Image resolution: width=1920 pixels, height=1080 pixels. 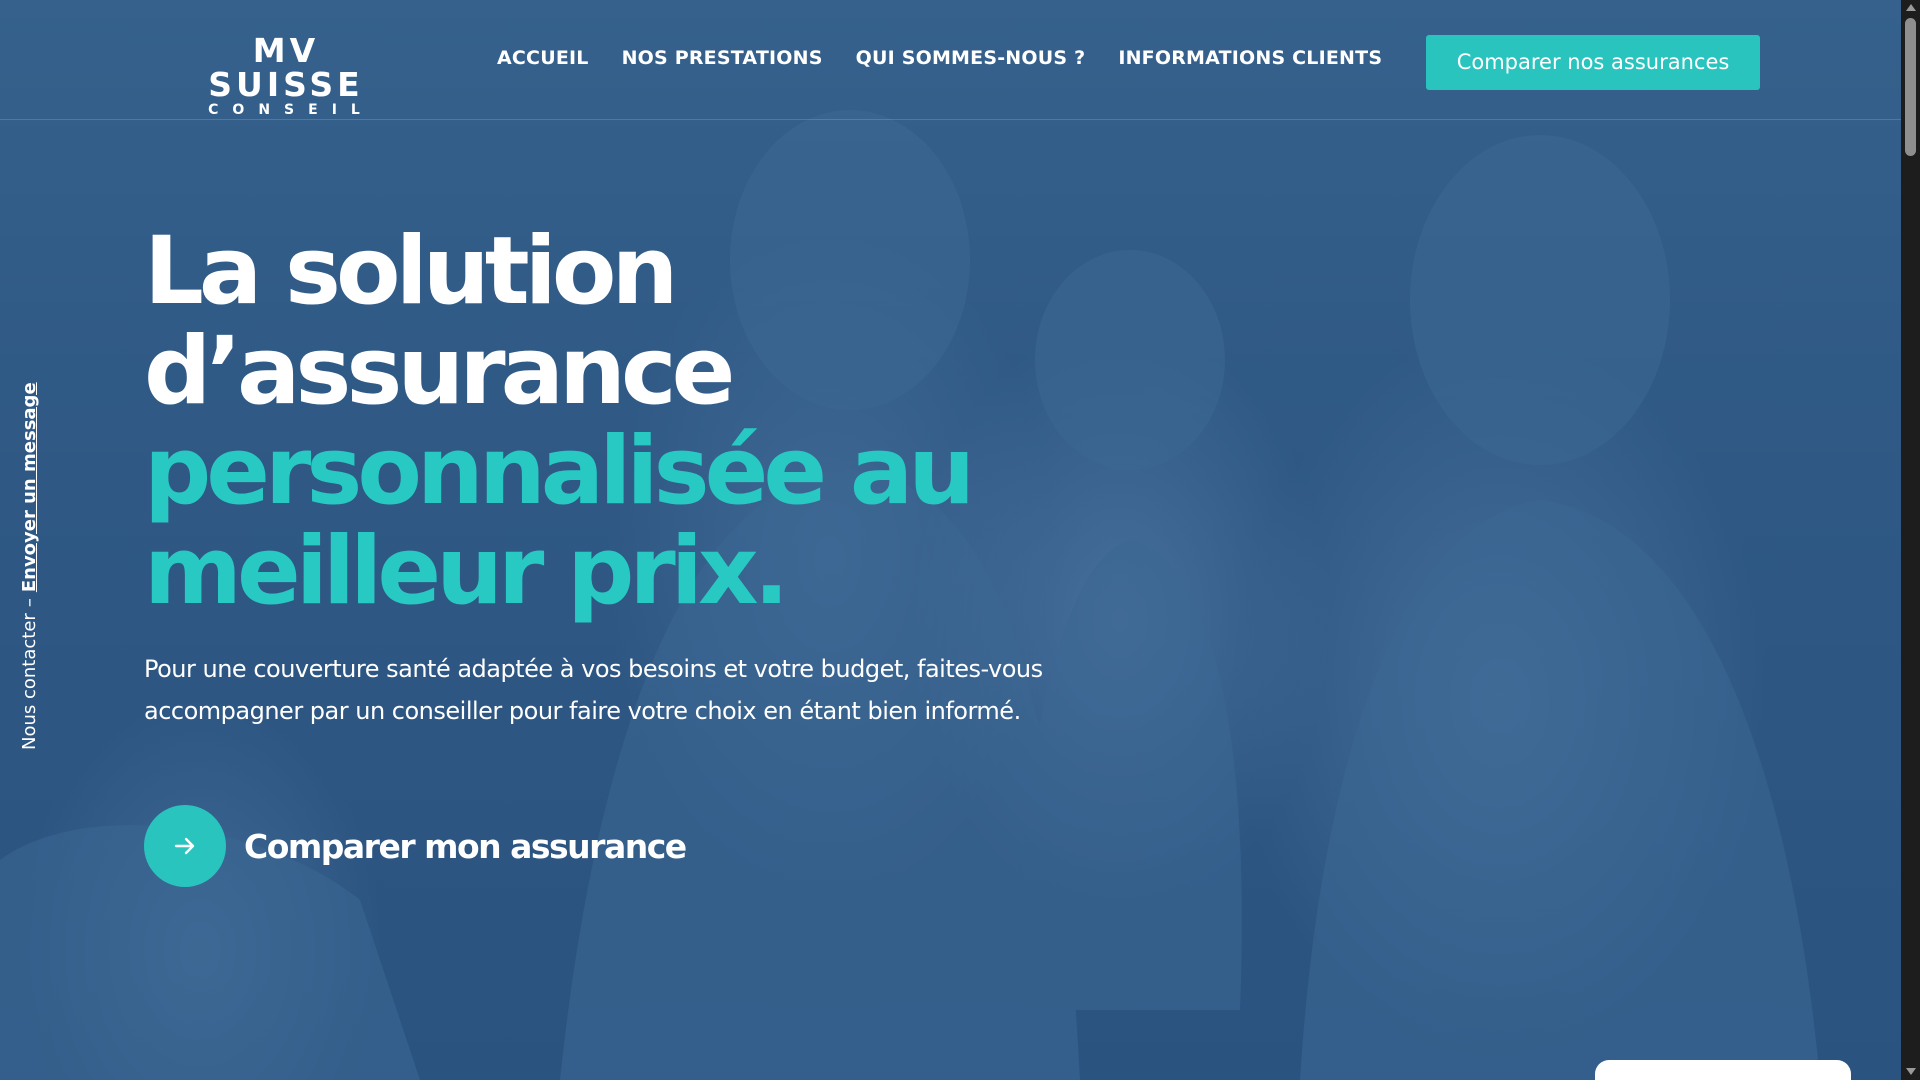 What do you see at coordinates (1910, 87) in the screenshot?
I see `scrollbar-thumb` at bounding box center [1910, 87].